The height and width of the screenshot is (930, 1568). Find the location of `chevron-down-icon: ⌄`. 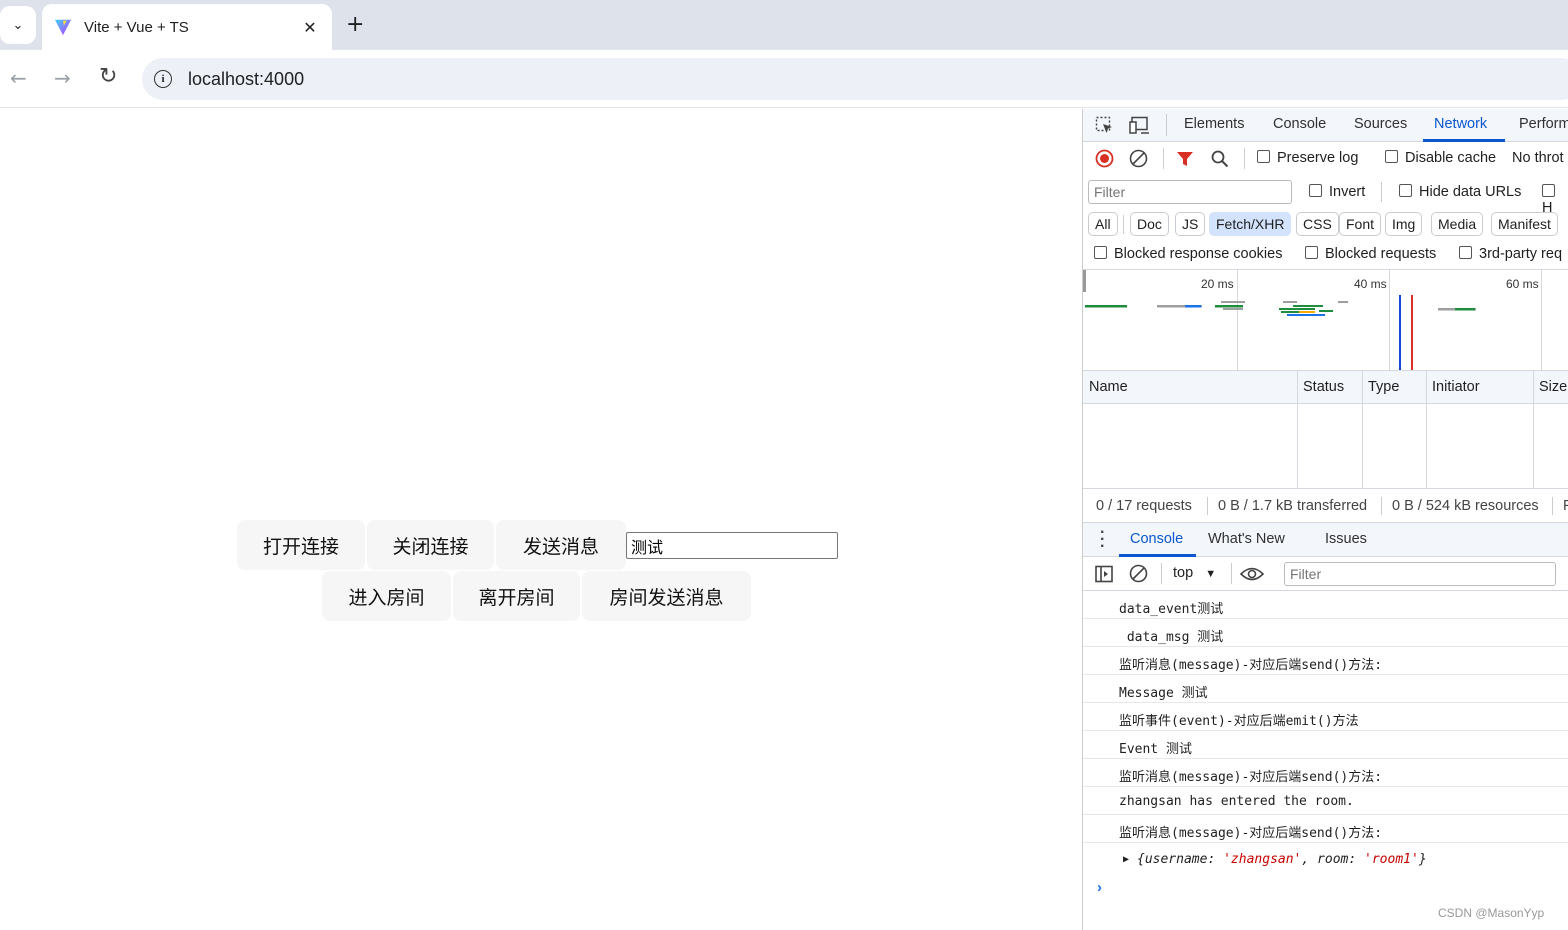

chevron-down-icon: ⌄ is located at coordinates (18, 25).